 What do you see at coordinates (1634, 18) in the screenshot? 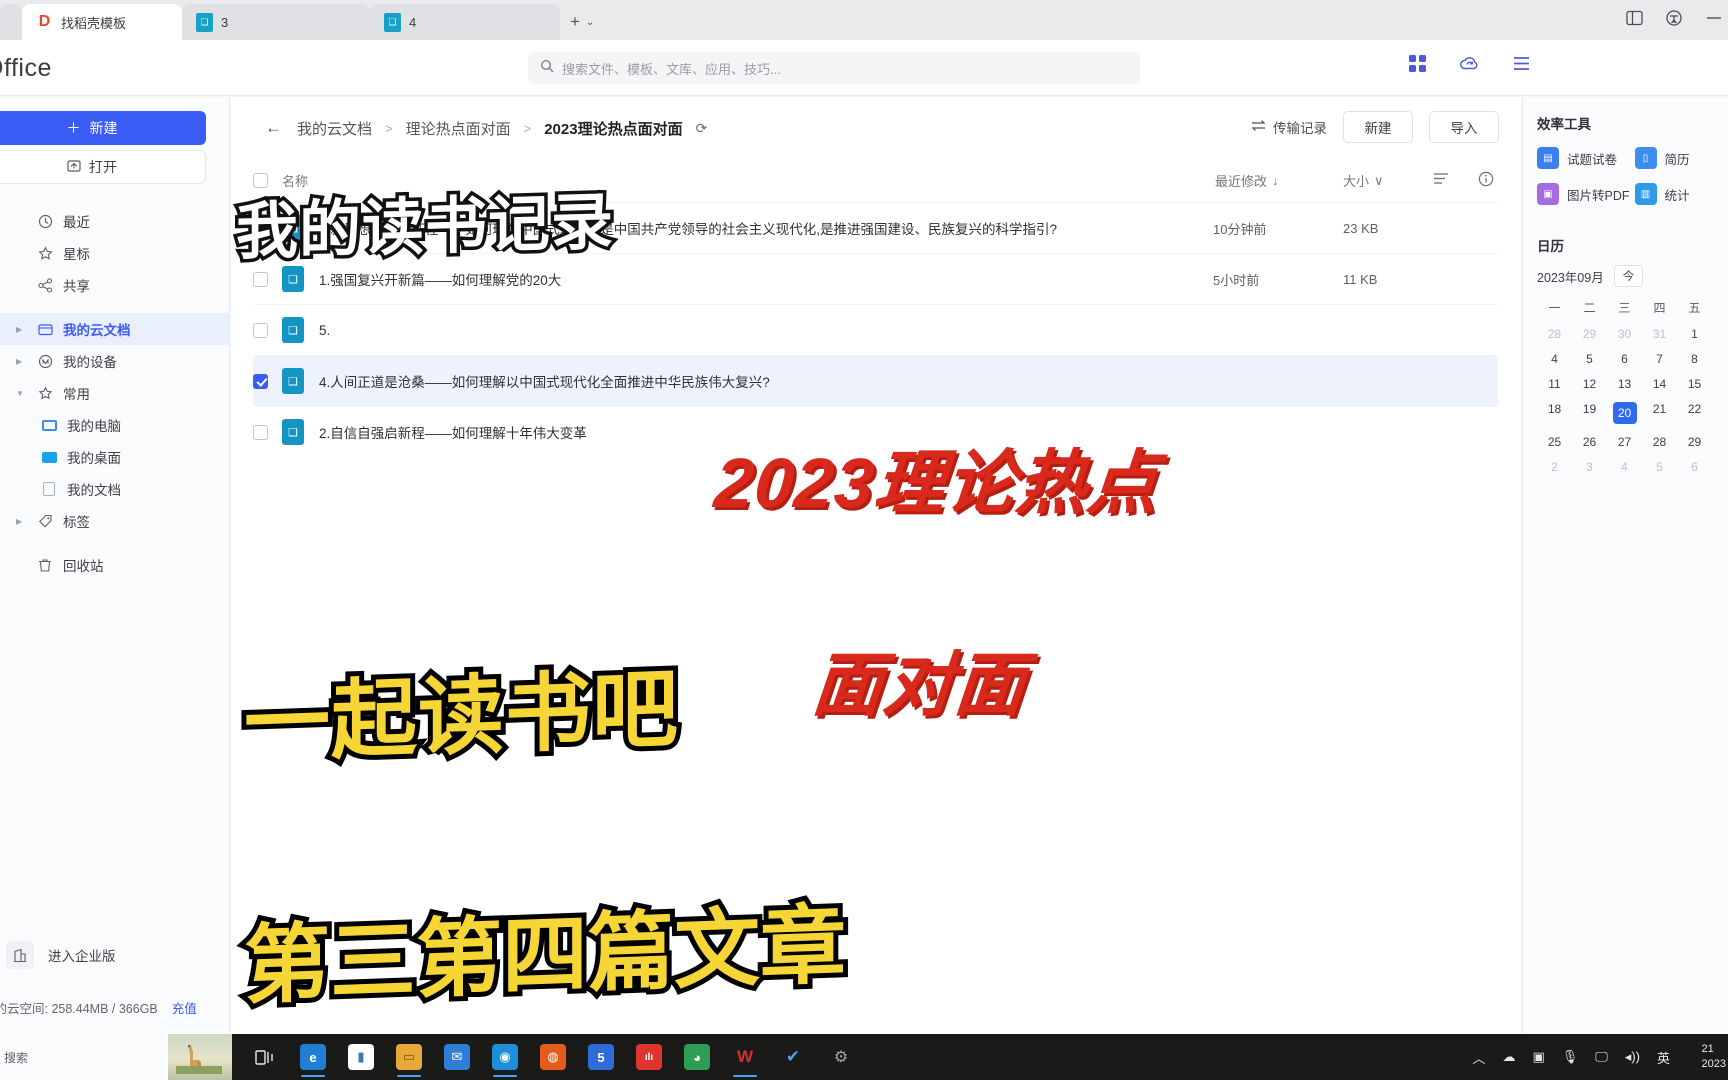
I see `panel-icon` at bounding box center [1634, 18].